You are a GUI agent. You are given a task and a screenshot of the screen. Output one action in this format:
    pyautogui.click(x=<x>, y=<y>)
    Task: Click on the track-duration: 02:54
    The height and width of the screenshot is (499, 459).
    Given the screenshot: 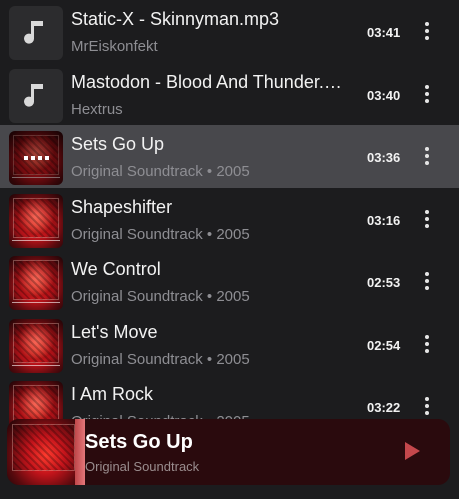 What is the action you would take?
    pyautogui.click(x=384, y=345)
    